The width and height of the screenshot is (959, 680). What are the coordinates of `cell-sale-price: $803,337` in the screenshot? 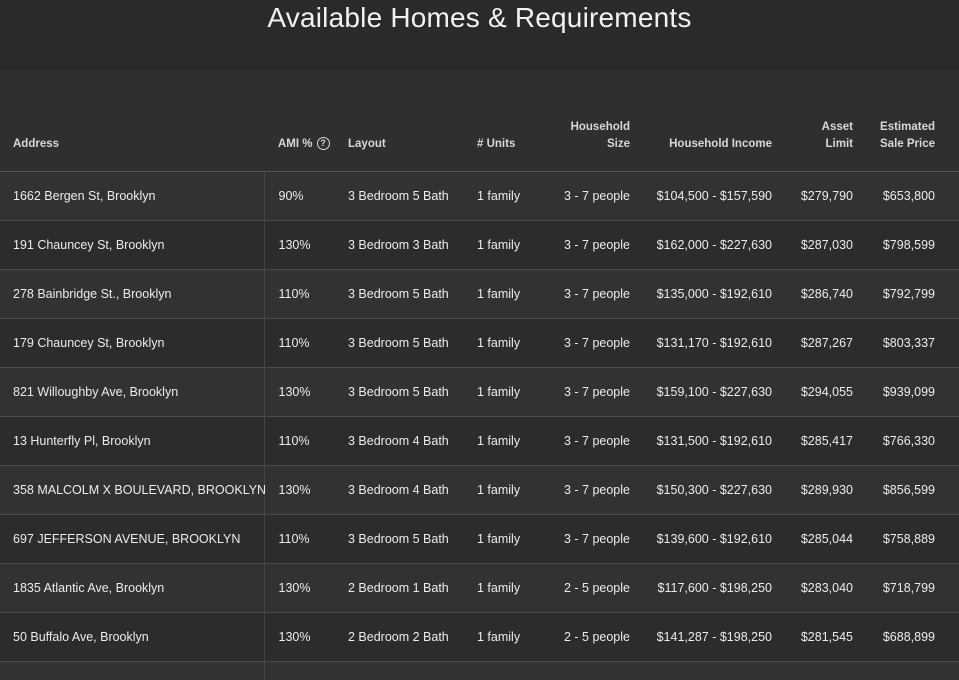 It's located at (906, 343).